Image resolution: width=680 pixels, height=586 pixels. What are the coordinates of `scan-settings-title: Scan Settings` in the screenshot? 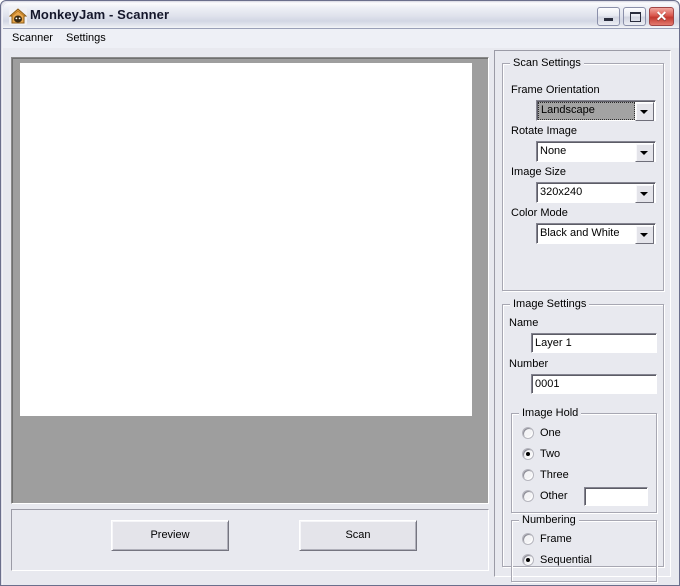 It's located at (547, 63).